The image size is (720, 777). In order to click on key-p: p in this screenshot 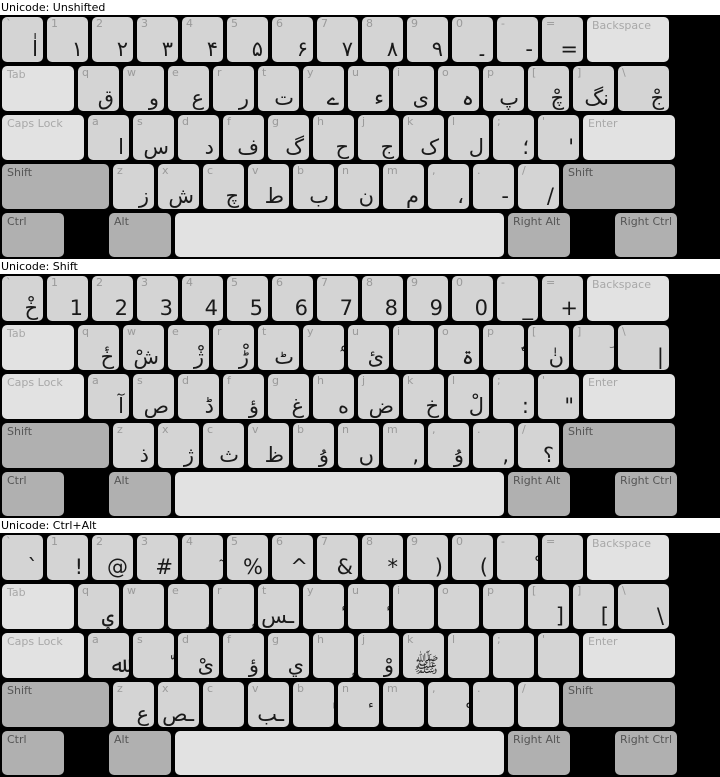, I will do `click(503, 606)`.